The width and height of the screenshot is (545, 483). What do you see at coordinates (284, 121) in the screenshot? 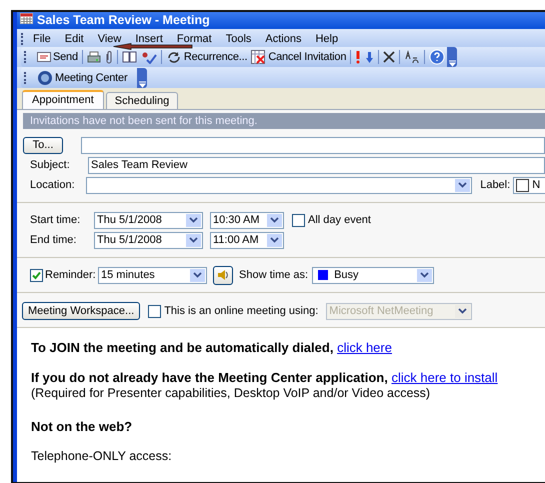
I see `info-bar: Invitations have not been sent for this meeting.` at bounding box center [284, 121].